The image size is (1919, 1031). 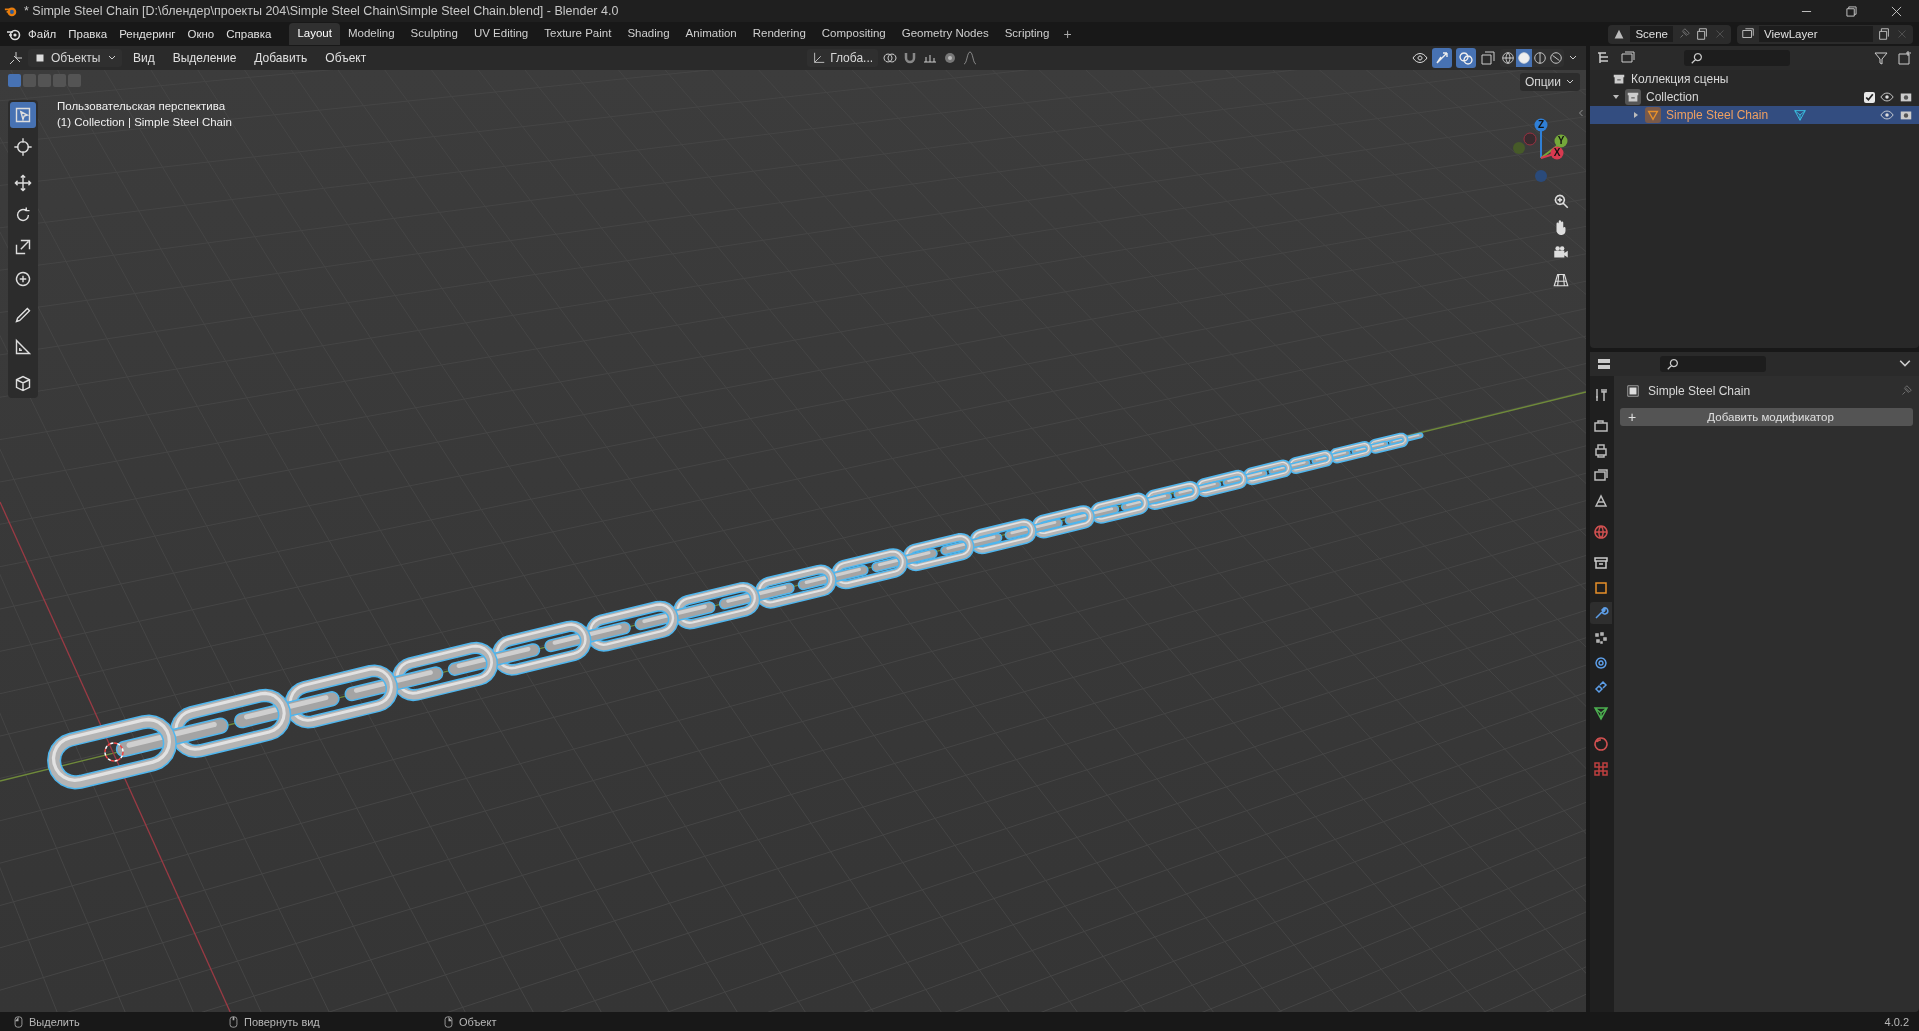 I want to click on menu-item: Правка, so click(x=88, y=34).